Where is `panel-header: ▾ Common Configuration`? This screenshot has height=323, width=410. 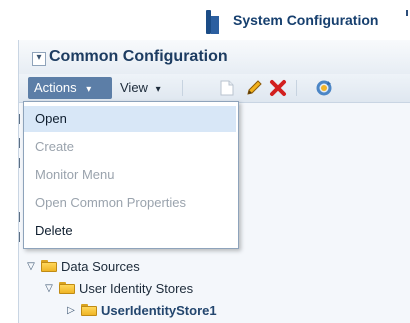
panel-header: ▾ Common Configuration is located at coordinates (214, 57).